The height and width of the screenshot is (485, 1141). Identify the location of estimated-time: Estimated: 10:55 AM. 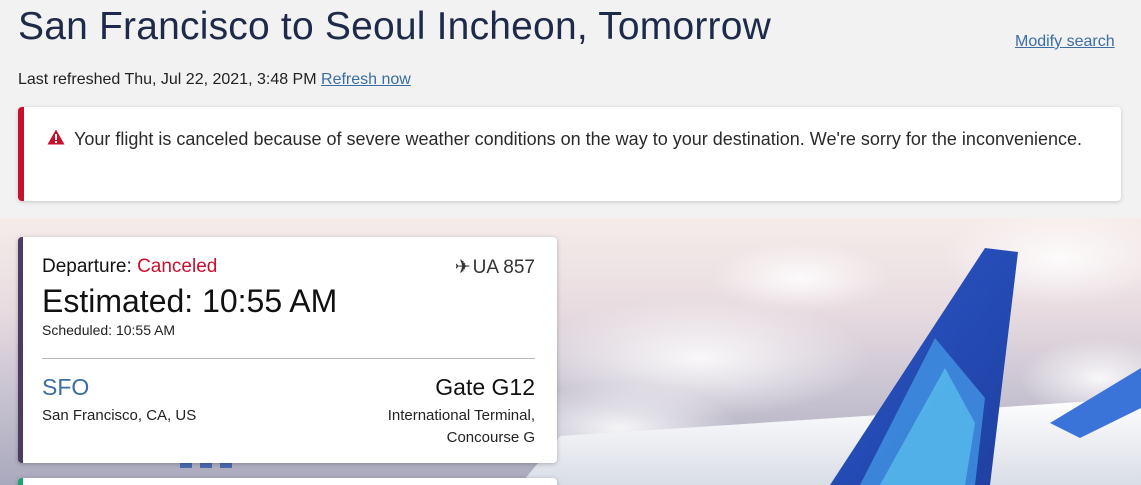
(190, 301).